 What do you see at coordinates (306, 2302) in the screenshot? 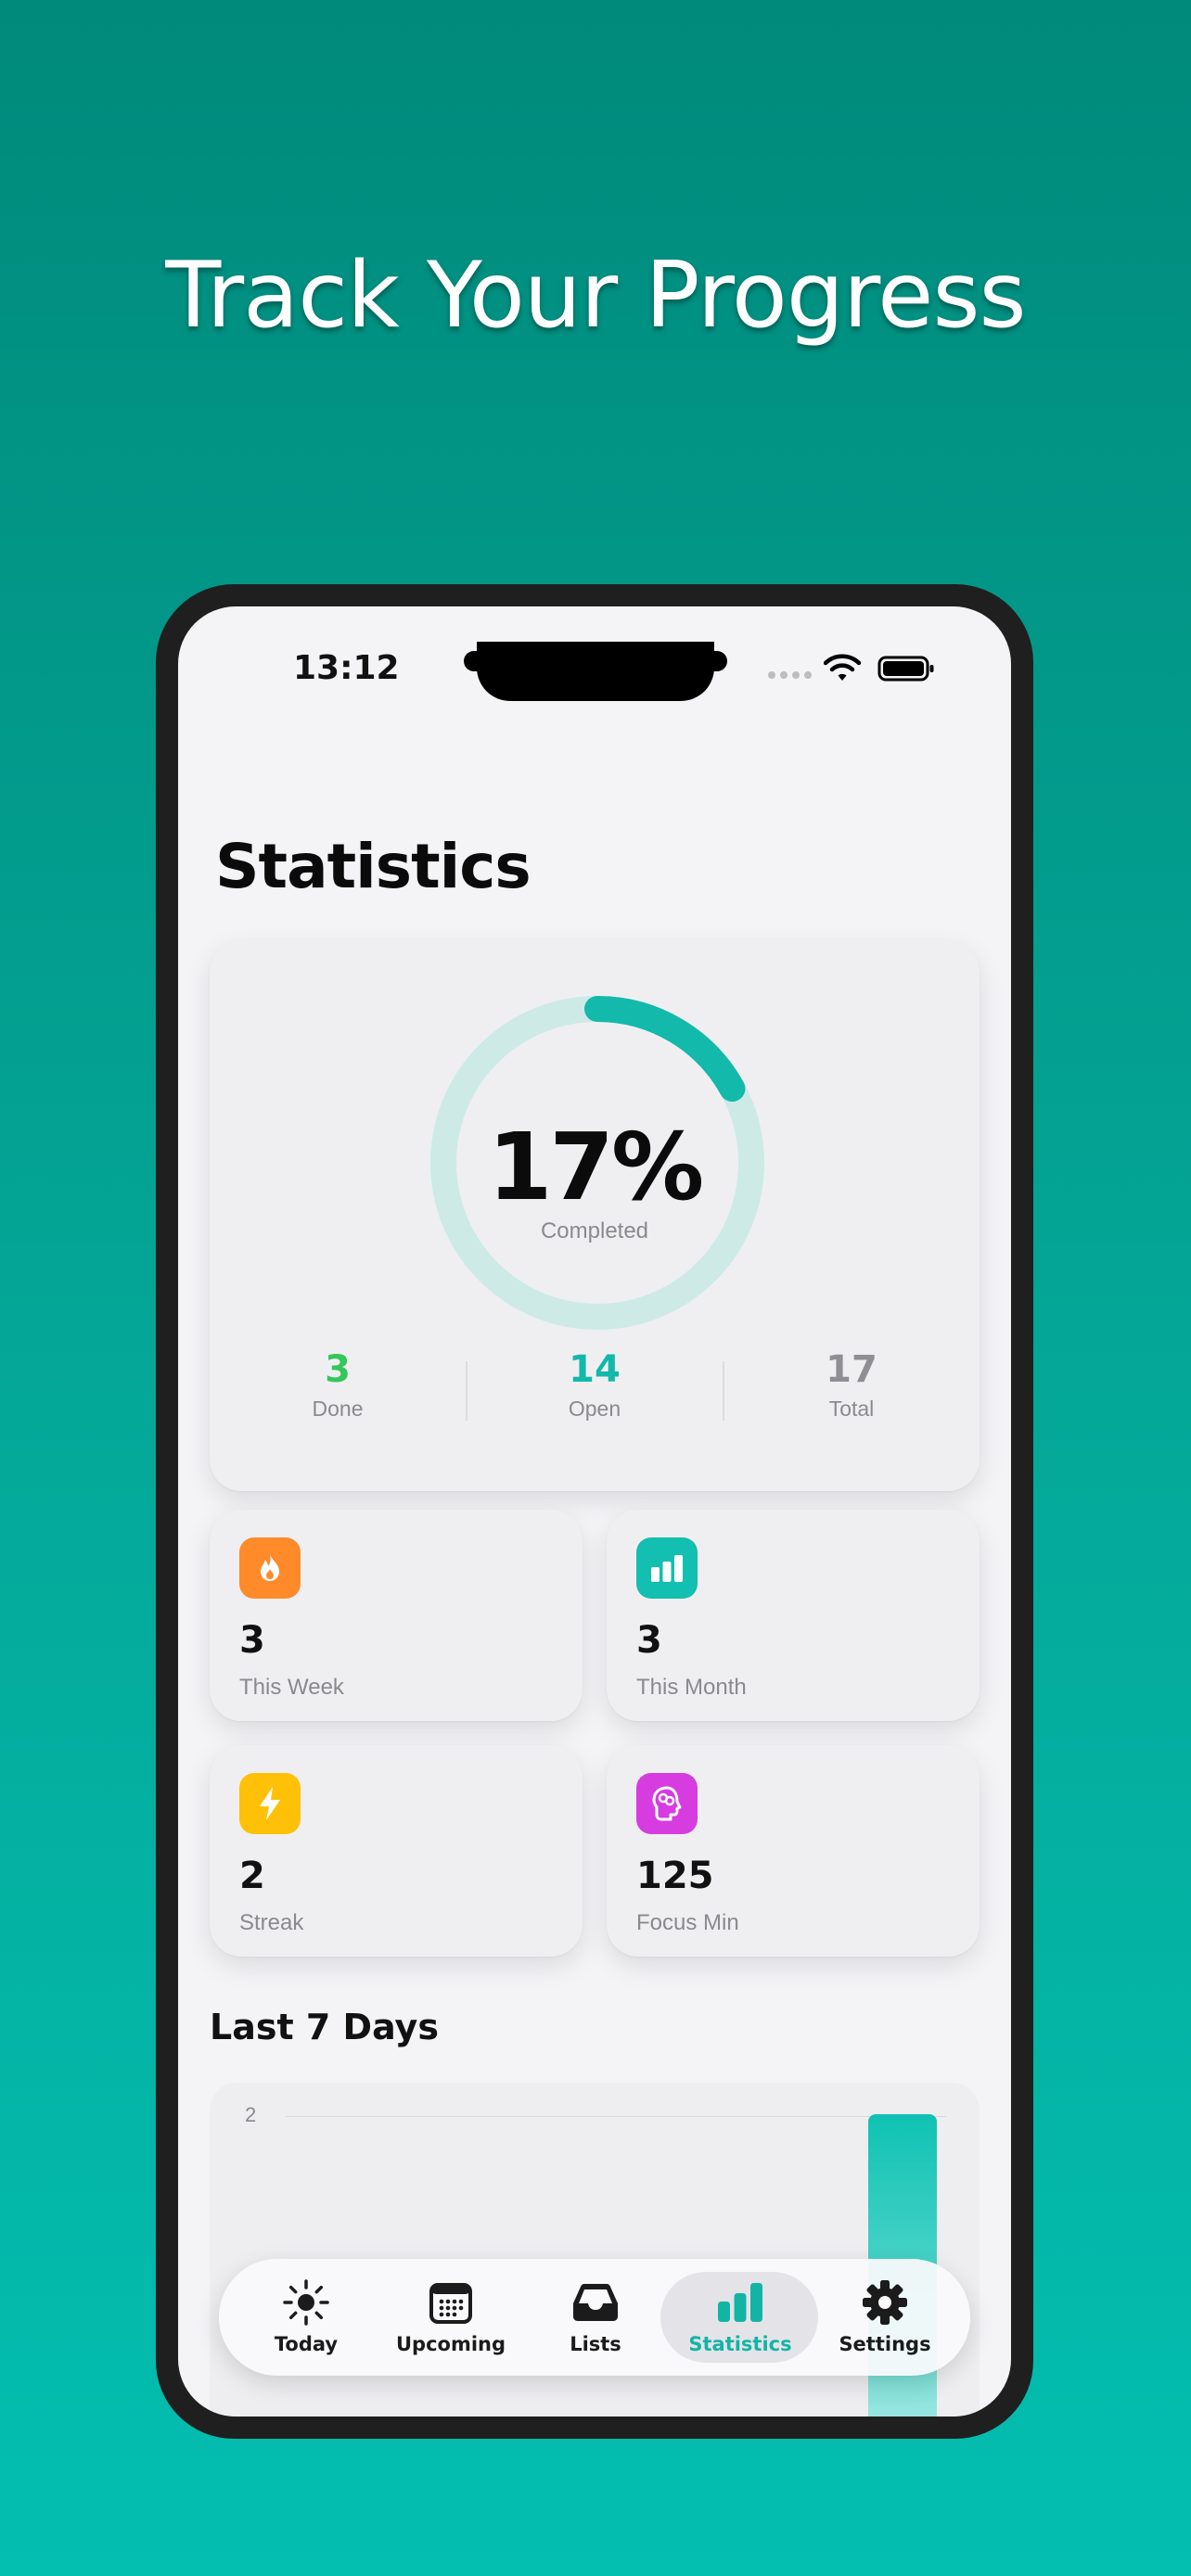
I see `sun-icon` at bounding box center [306, 2302].